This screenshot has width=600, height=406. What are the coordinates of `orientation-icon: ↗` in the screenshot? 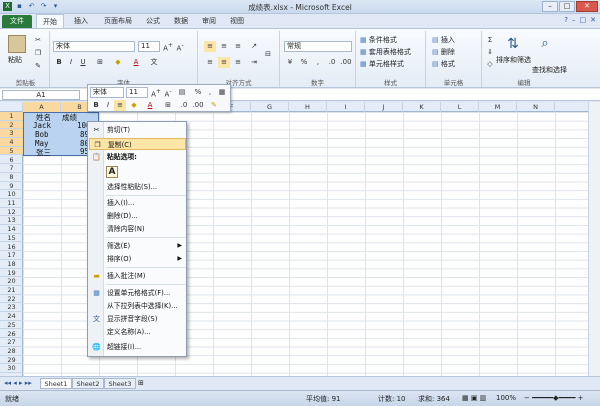 It's located at (254, 46).